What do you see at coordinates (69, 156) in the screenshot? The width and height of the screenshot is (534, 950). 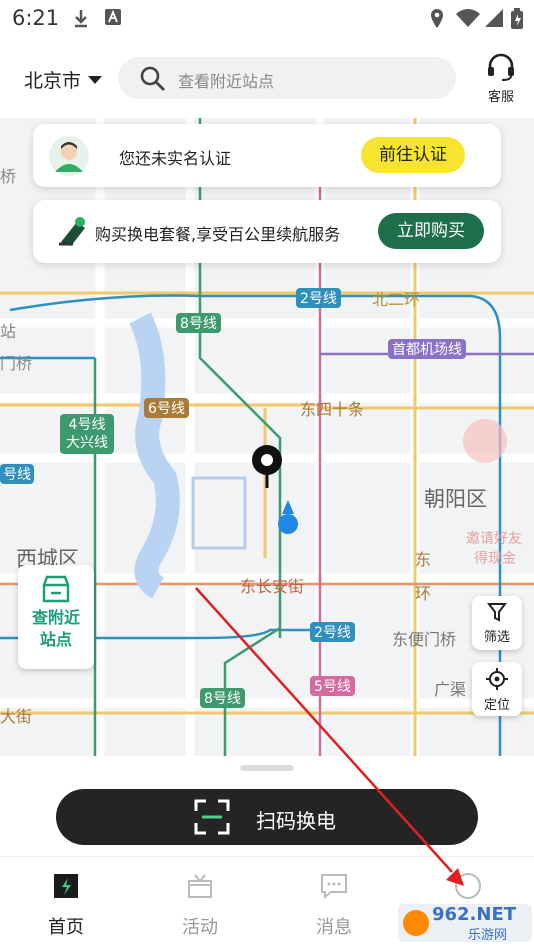 I see `avatar-icon` at bounding box center [69, 156].